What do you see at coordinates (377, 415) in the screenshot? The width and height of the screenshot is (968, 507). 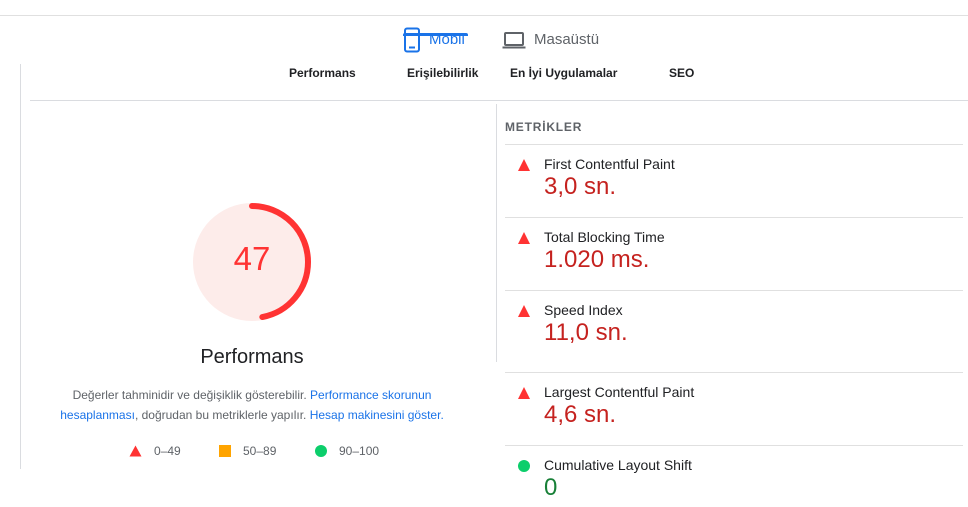 I see `calculator-link: Hesap makinesini göster.` at bounding box center [377, 415].